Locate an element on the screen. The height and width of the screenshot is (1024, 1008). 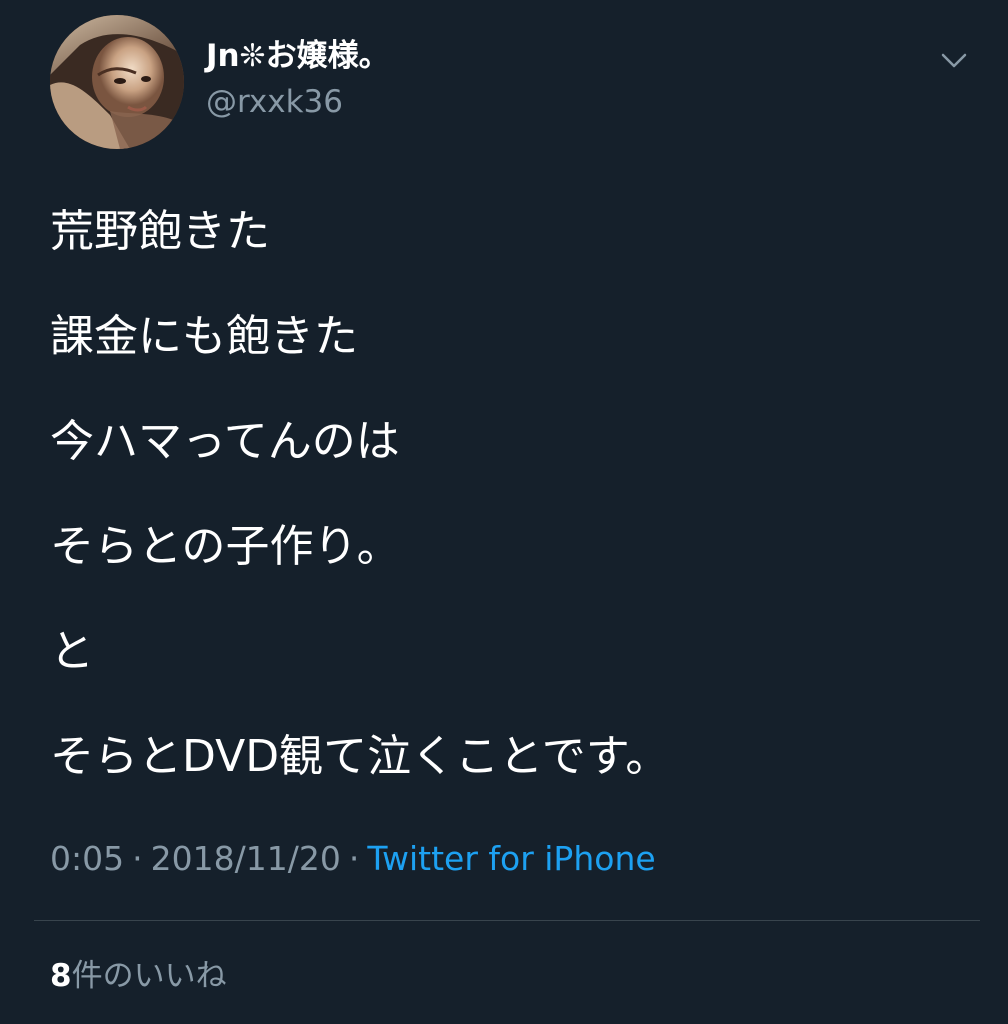
likes-count: 8 is located at coordinates (61, 976).